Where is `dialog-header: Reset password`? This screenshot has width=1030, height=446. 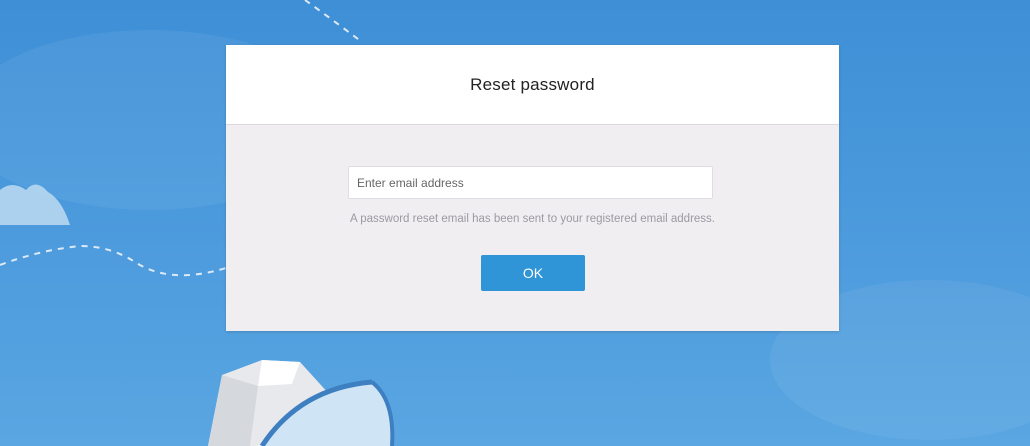
dialog-header: Reset password is located at coordinates (532, 85).